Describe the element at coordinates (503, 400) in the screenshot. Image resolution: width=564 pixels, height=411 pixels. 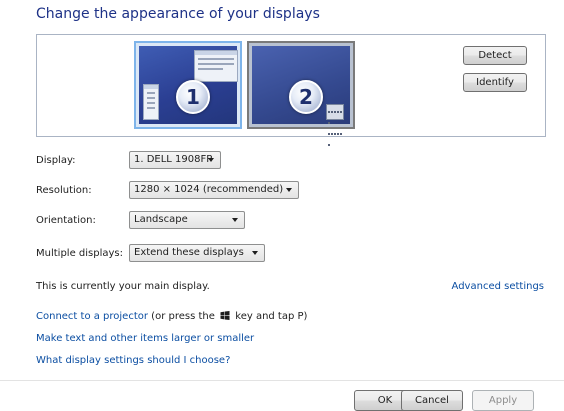
I see `apply-button: Apply` at that location.